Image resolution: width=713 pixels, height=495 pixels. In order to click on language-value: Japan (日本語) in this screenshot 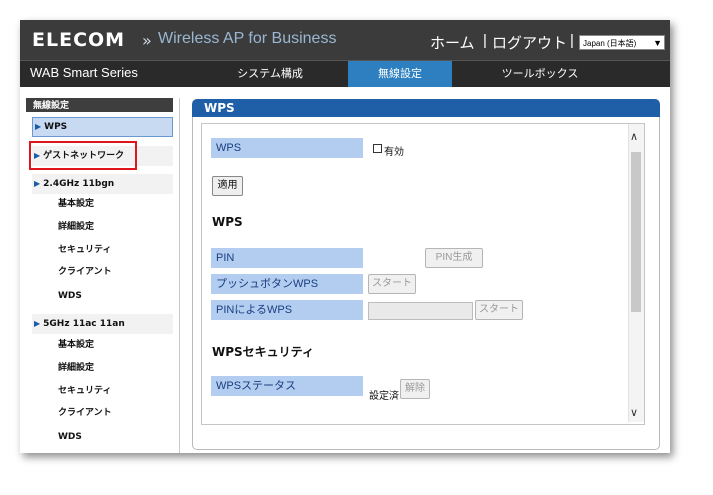, I will do `click(610, 43)`.